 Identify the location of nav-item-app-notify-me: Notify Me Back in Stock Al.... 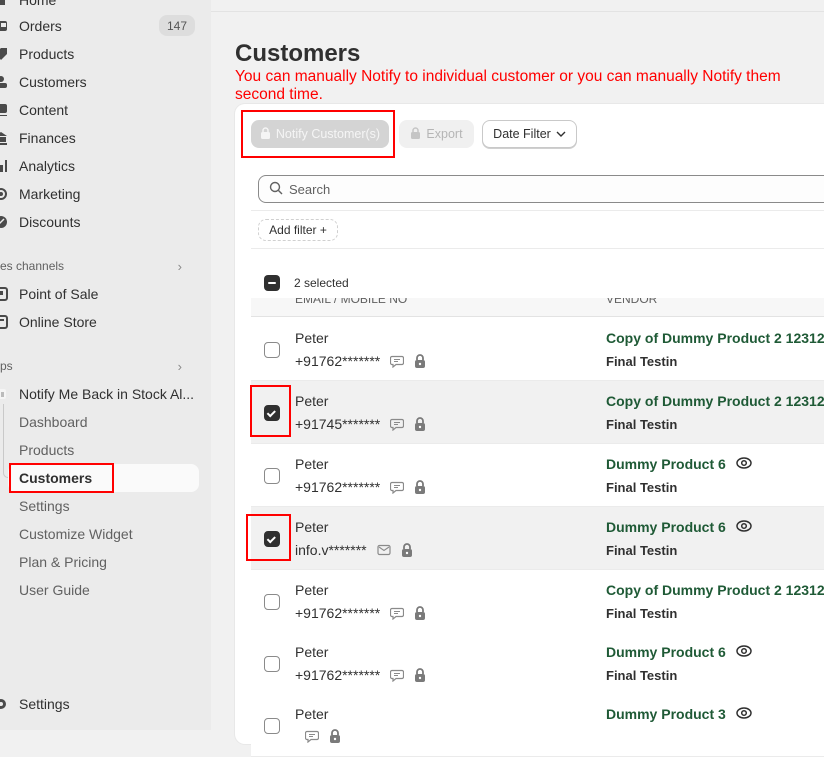
(100, 394).